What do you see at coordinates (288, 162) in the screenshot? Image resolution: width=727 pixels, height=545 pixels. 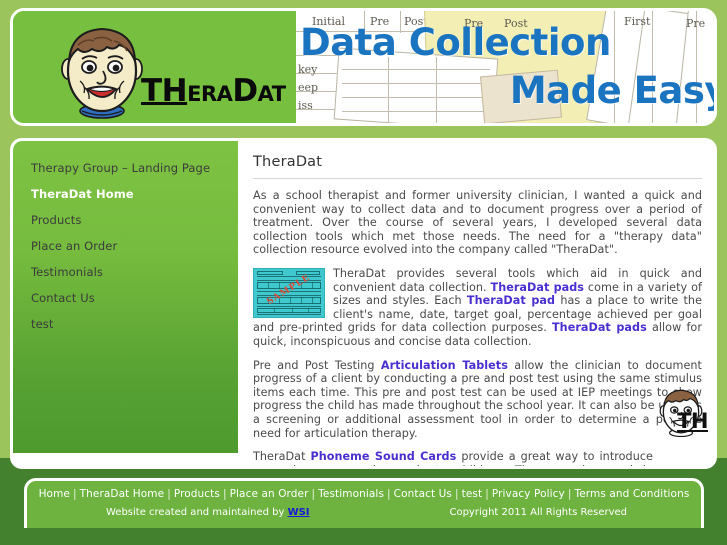 I see `page-title: TheraDat` at bounding box center [288, 162].